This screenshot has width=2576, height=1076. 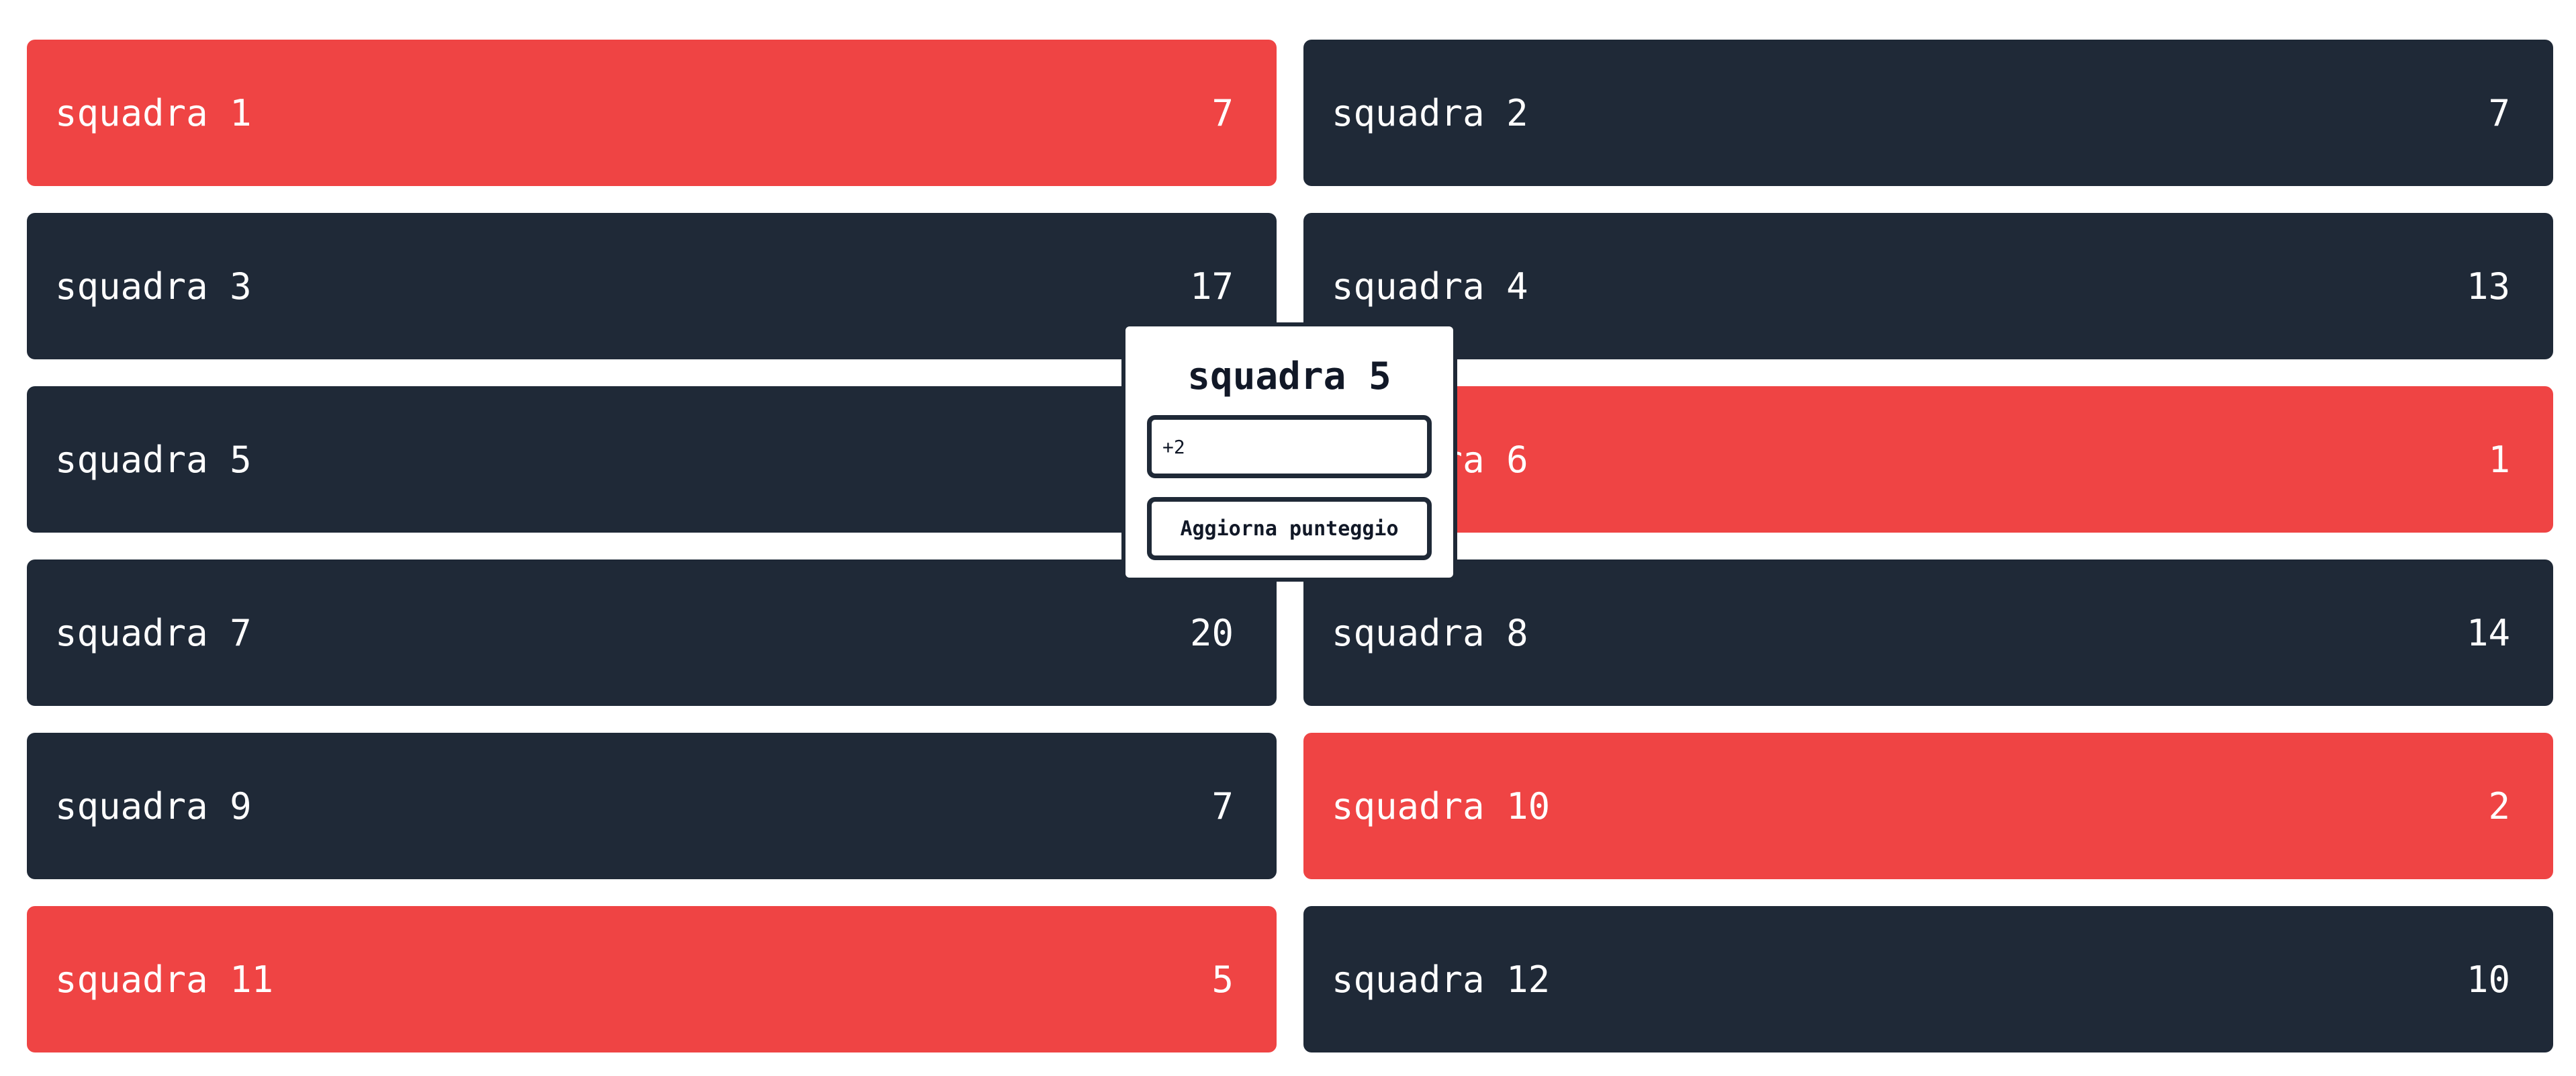 I want to click on team-card: squadra 2 7, so click(x=1928, y=113).